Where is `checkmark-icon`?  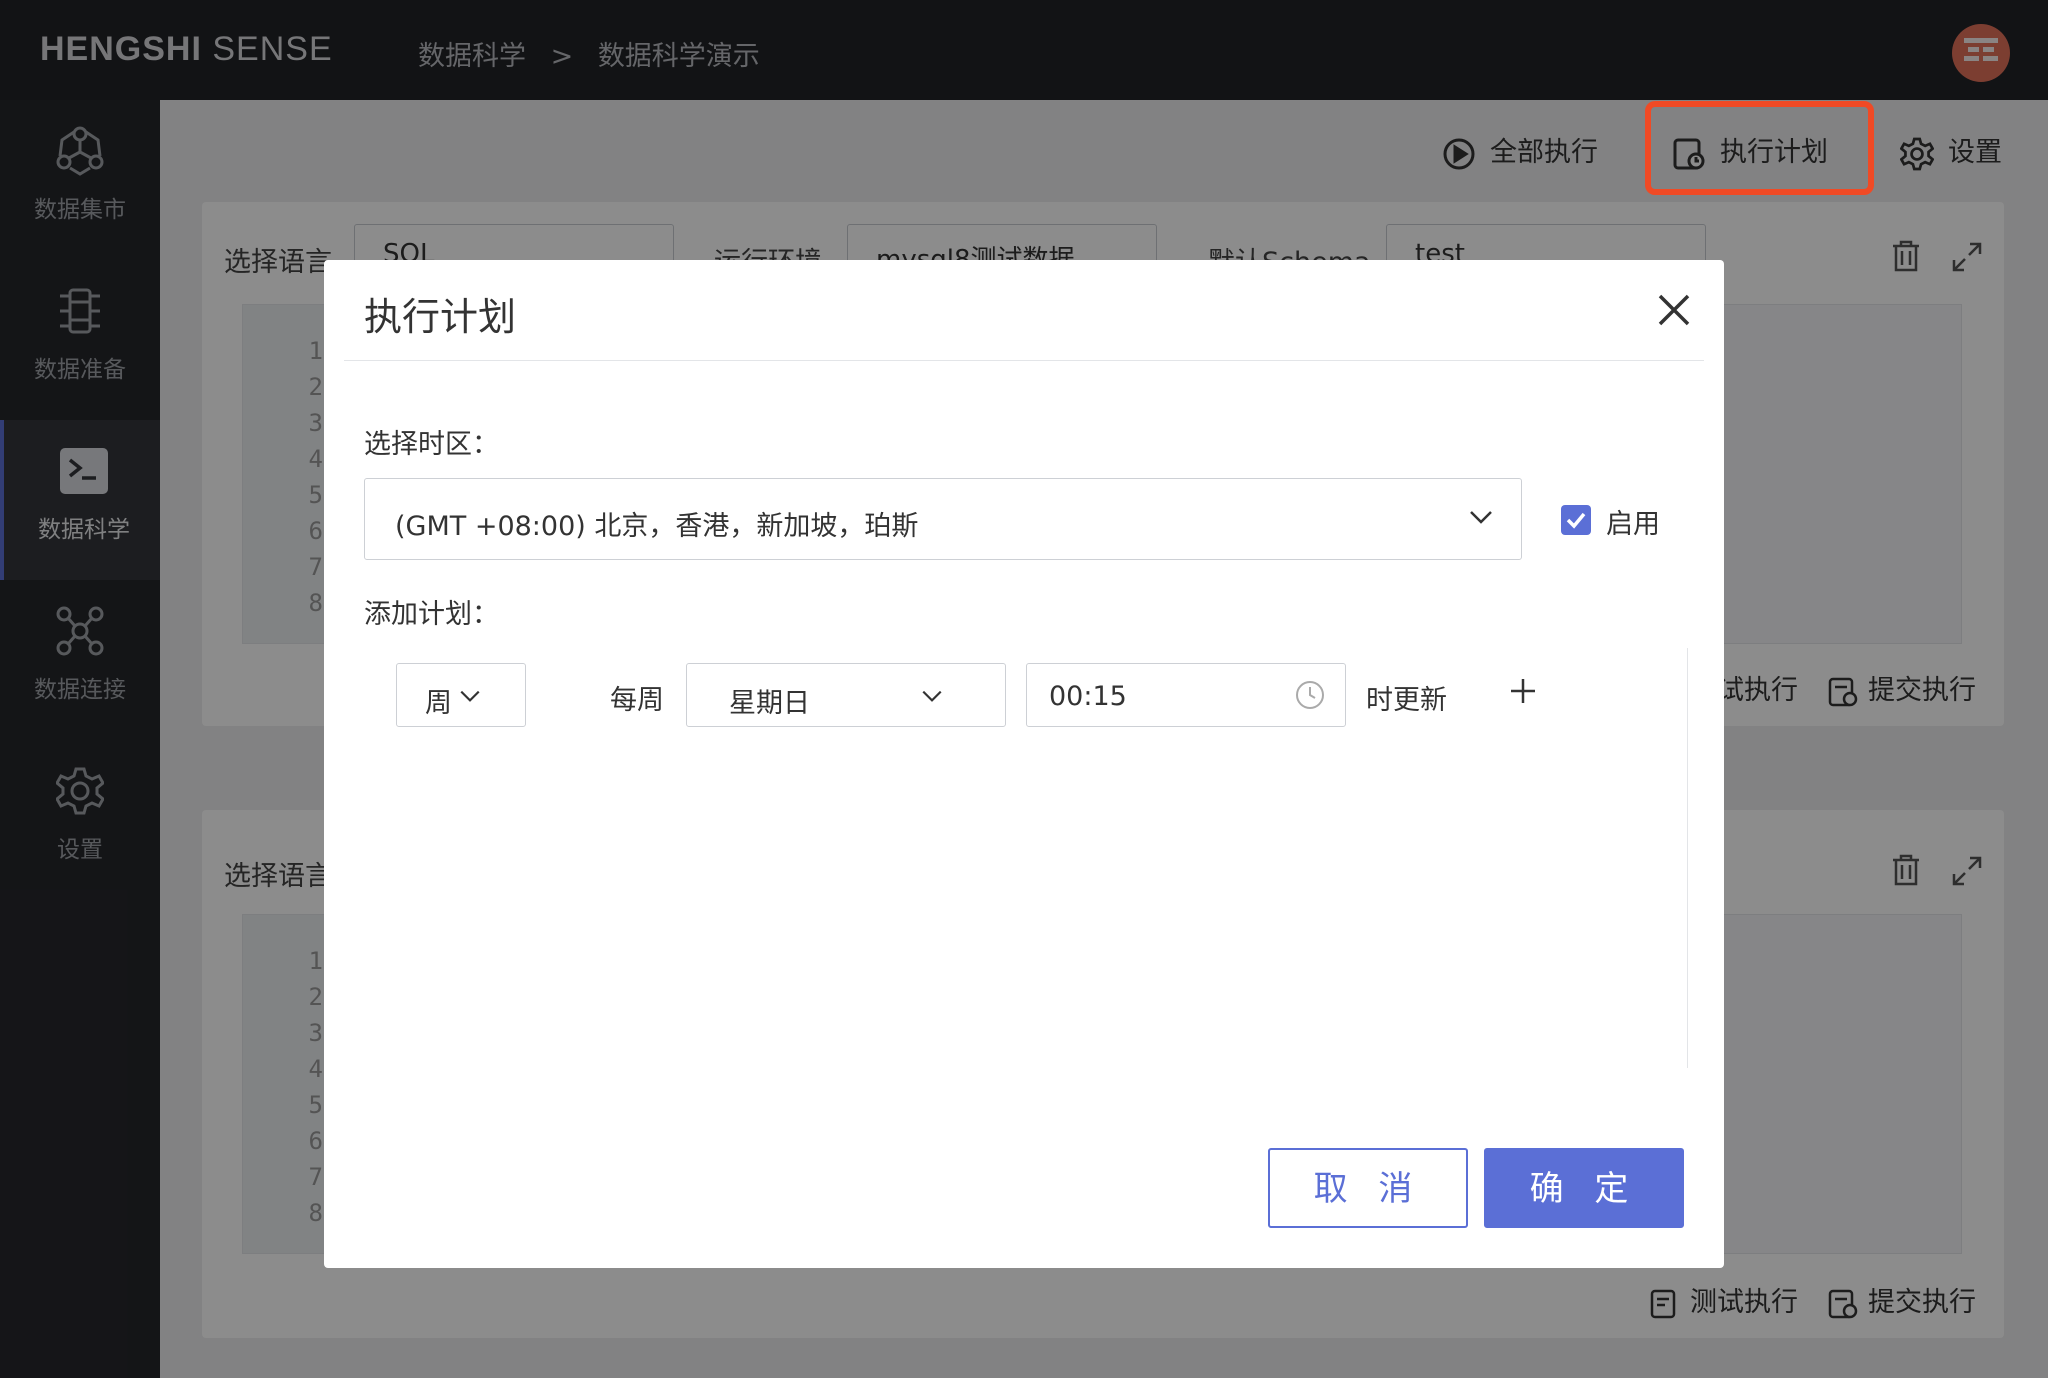 checkmark-icon is located at coordinates (1576, 520).